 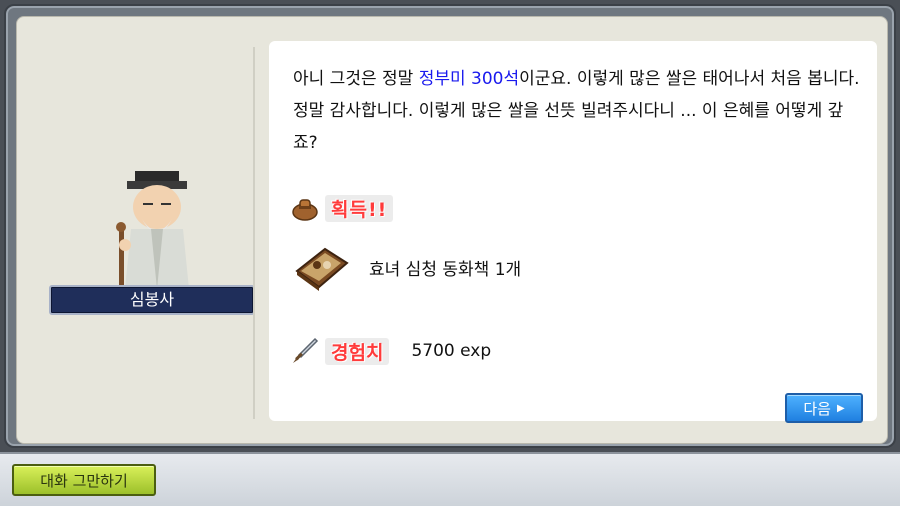 I want to click on next-button: 다음 ▶, so click(x=824, y=408).